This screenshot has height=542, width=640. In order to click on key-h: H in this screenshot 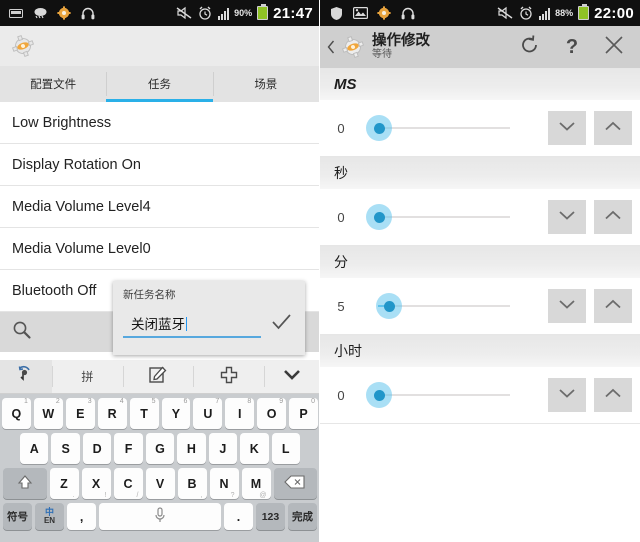, I will do `click(191, 448)`.